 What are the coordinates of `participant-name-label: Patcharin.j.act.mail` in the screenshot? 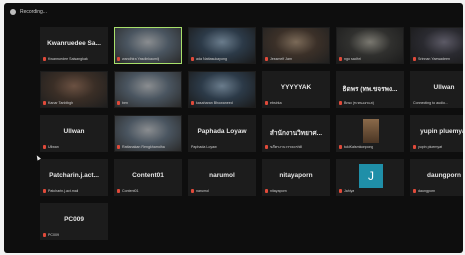 It's located at (63, 190).